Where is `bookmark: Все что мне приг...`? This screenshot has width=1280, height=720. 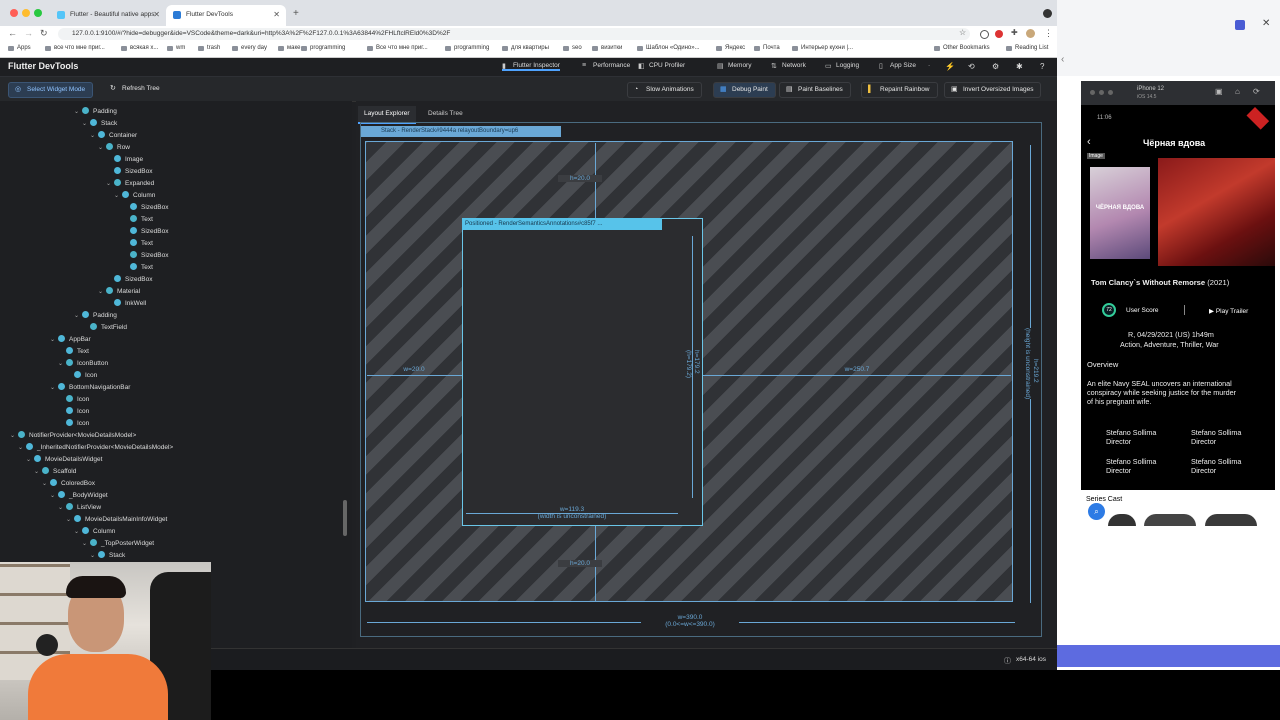
bookmark: Все что мне приг... is located at coordinates (397, 48).